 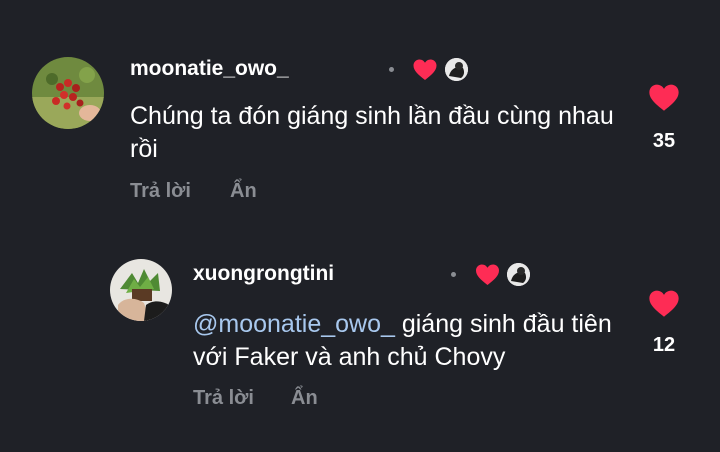 What do you see at coordinates (209, 69) in the screenshot?
I see `comment-username: moonatie_owo_` at bounding box center [209, 69].